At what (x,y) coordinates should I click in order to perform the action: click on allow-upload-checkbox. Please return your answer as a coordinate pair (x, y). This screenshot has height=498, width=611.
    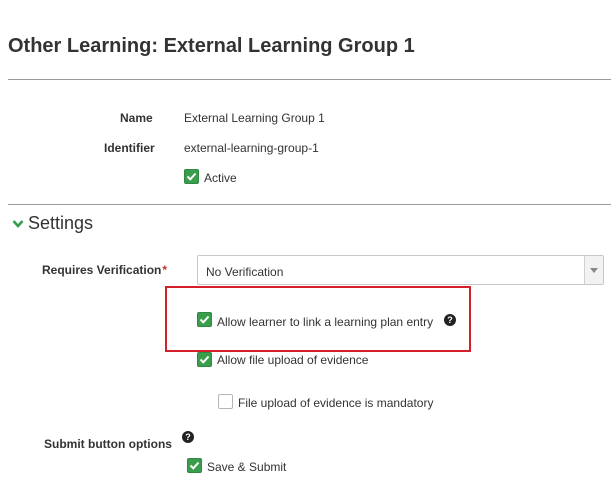
    Looking at the image, I should click on (204, 359).